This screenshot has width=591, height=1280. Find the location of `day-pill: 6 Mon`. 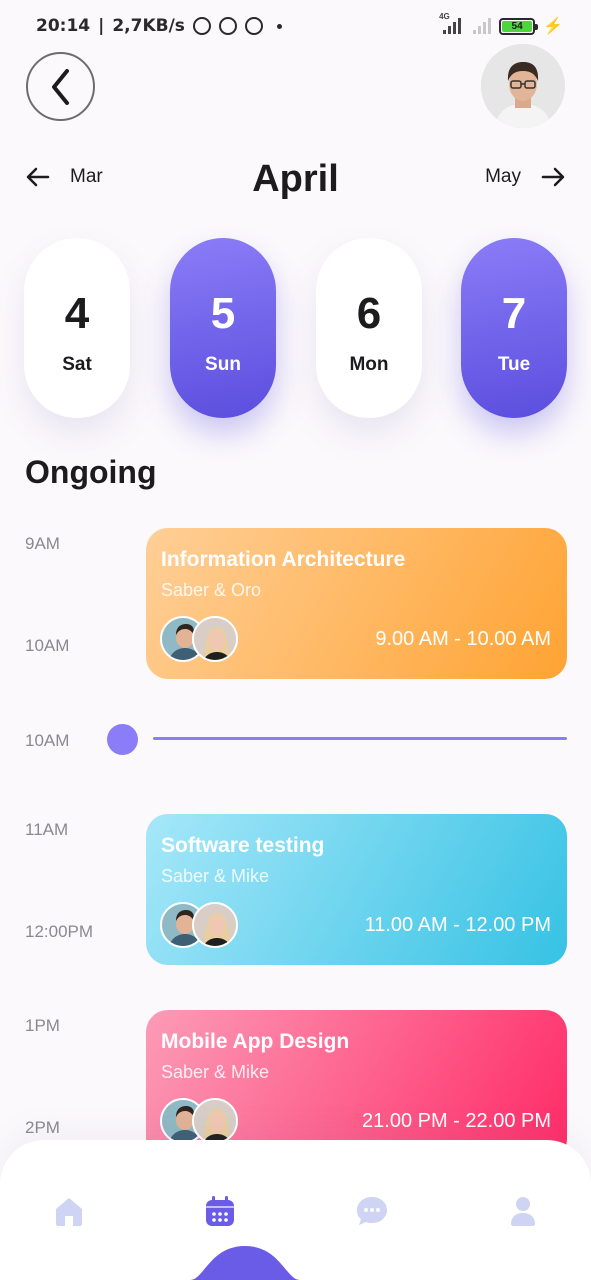

day-pill: 6 Mon is located at coordinates (369, 328).